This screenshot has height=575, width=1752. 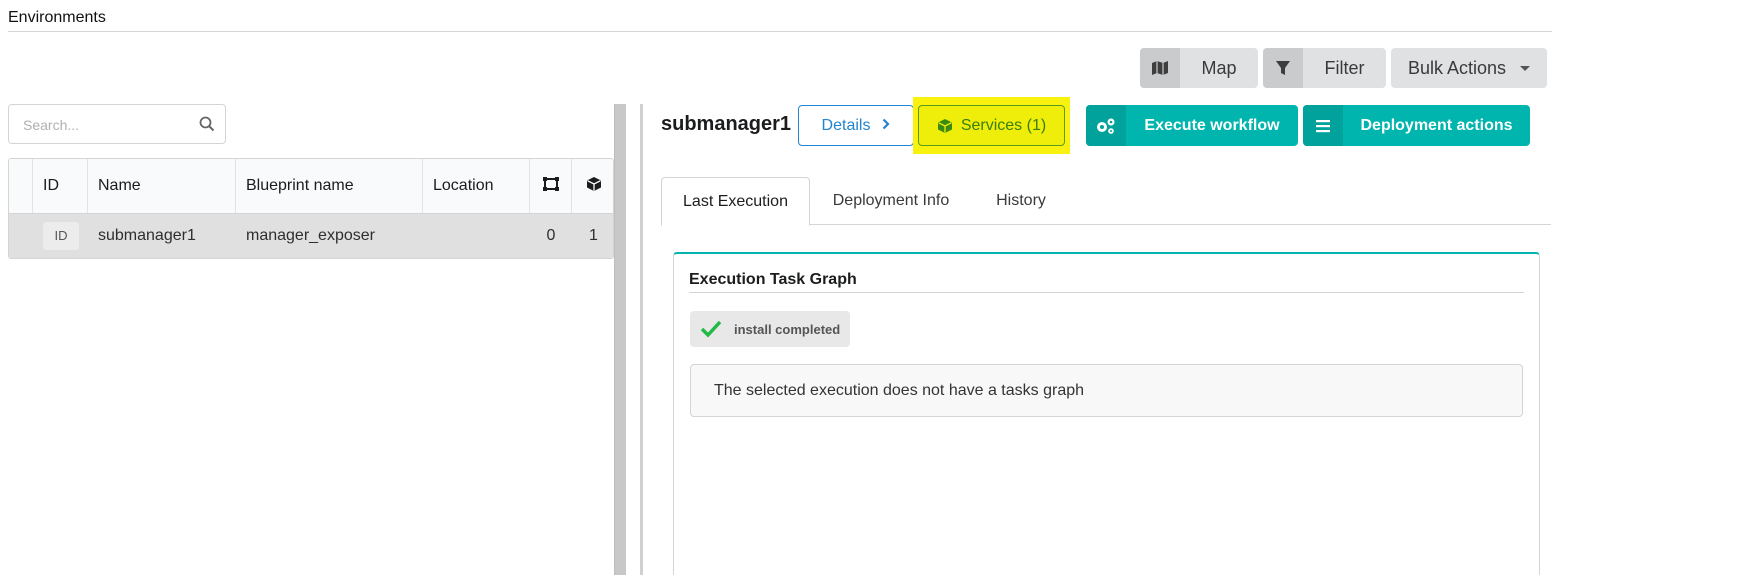 I want to click on section-title: Execution Task Graph, so click(x=773, y=279).